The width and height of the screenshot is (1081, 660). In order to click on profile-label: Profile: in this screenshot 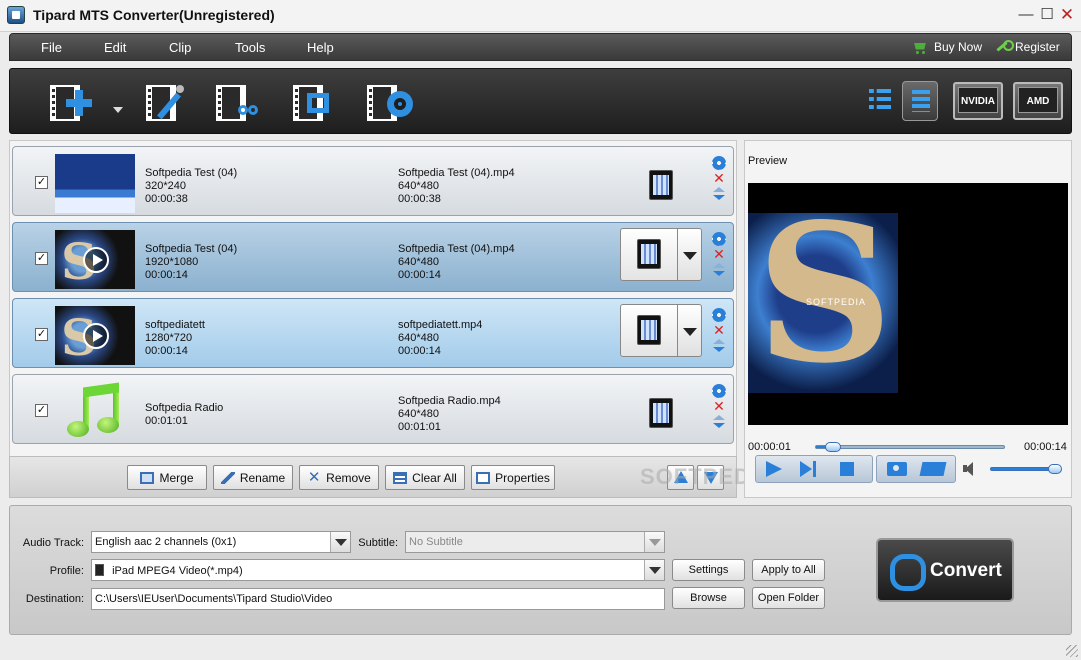, I will do `click(66, 571)`.